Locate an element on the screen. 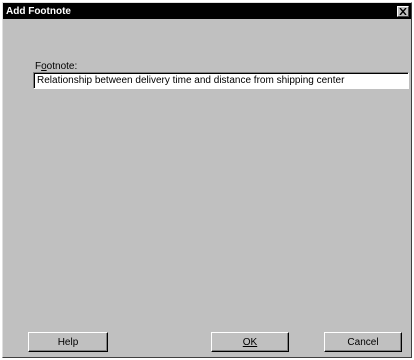 The width and height of the screenshot is (414, 360). dialog-title: Add Footnote is located at coordinates (38, 11).